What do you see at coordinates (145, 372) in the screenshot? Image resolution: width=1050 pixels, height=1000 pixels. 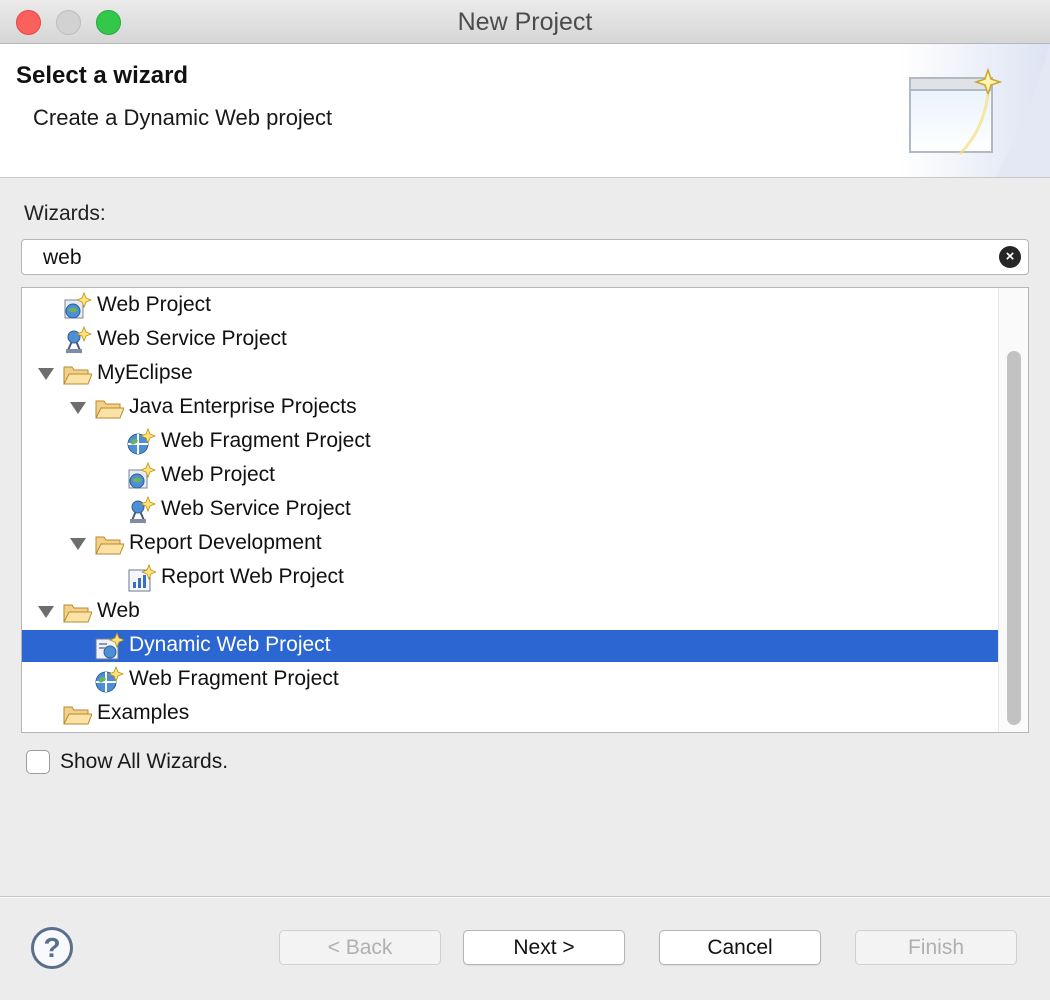 I see `tree-item-label: MyEclipse` at bounding box center [145, 372].